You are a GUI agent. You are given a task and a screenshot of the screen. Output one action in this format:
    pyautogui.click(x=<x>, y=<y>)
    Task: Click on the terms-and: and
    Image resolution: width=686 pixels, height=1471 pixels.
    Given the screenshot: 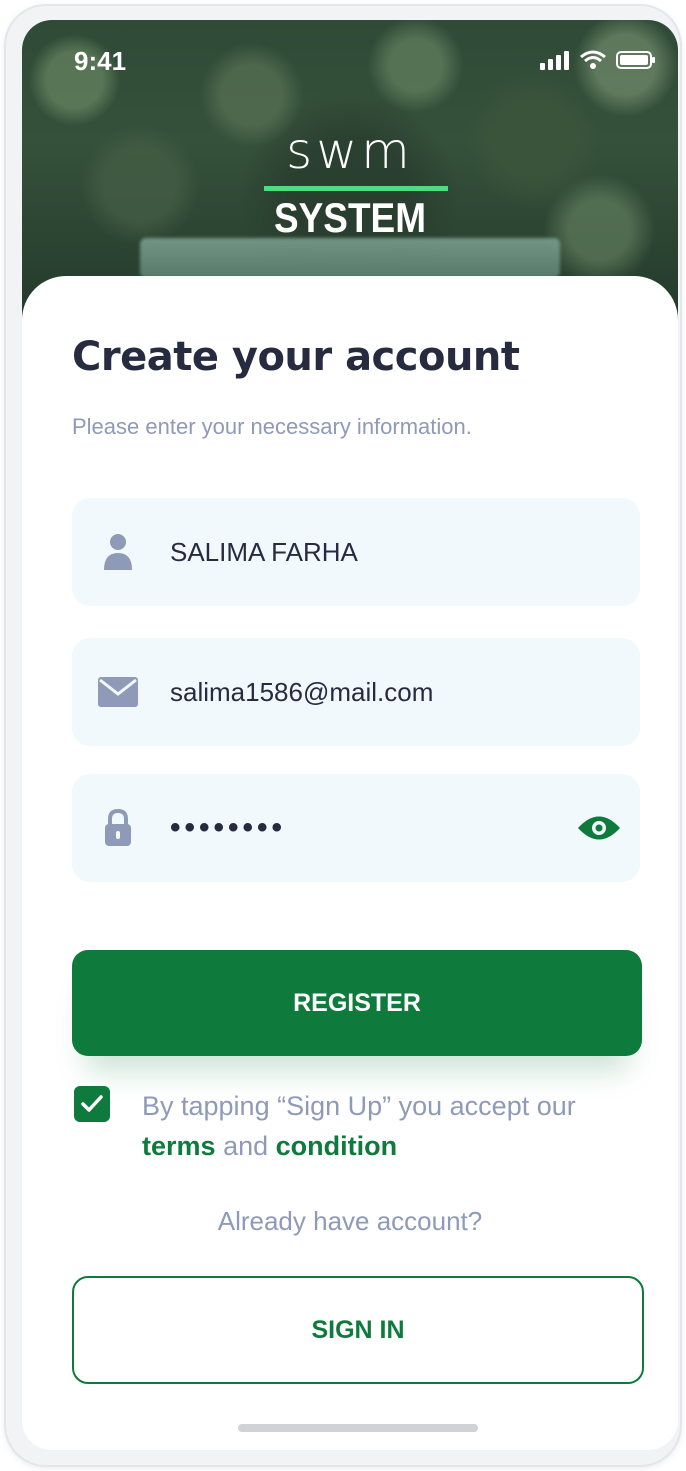 What is the action you would take?
    pyautogui.click(x=246, y=1146)
    